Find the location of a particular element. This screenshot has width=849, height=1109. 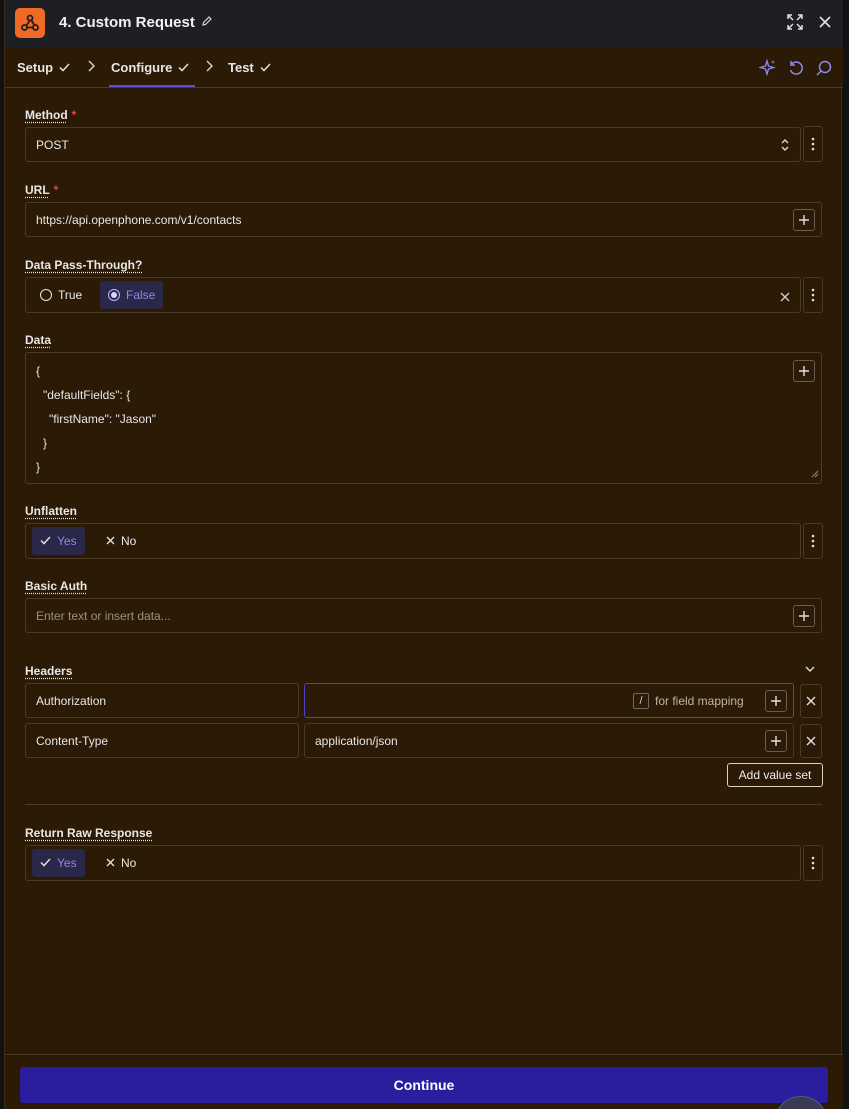

method-options-kebab-icon is located at coordinates (813, 144).